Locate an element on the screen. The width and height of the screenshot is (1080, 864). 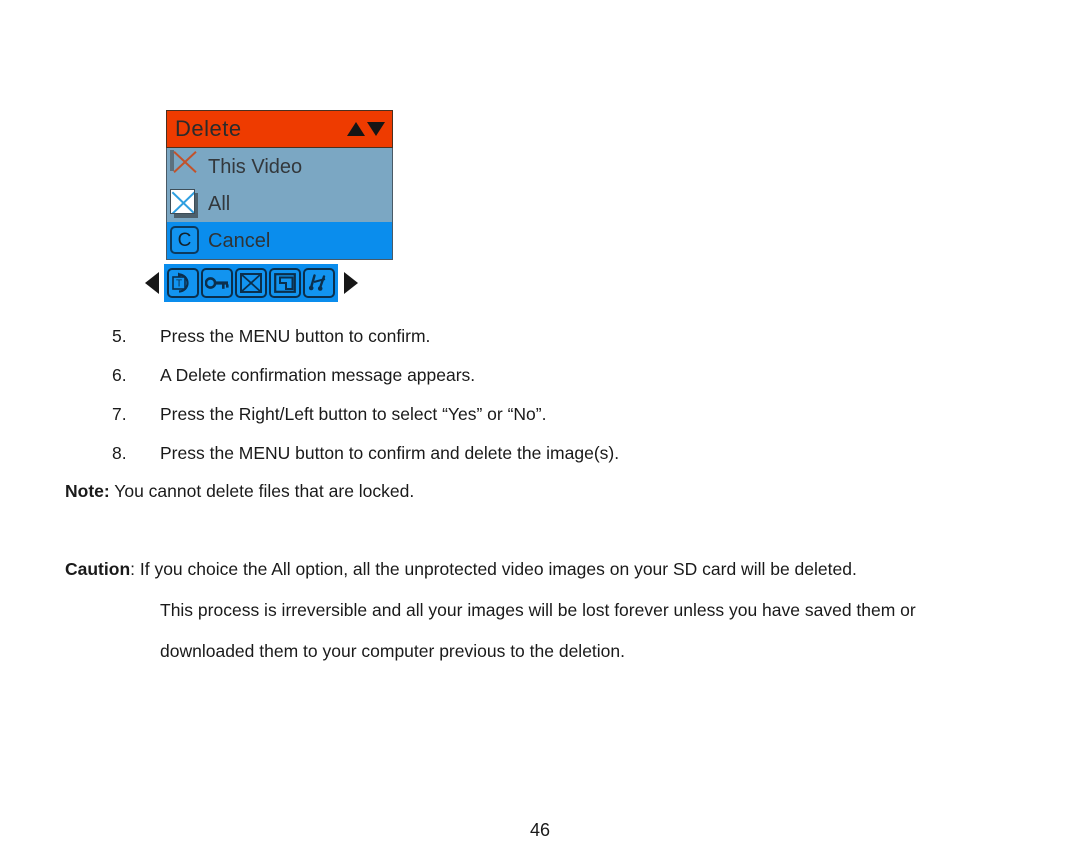
step-number: 7. is located at coordinates (119, 414).